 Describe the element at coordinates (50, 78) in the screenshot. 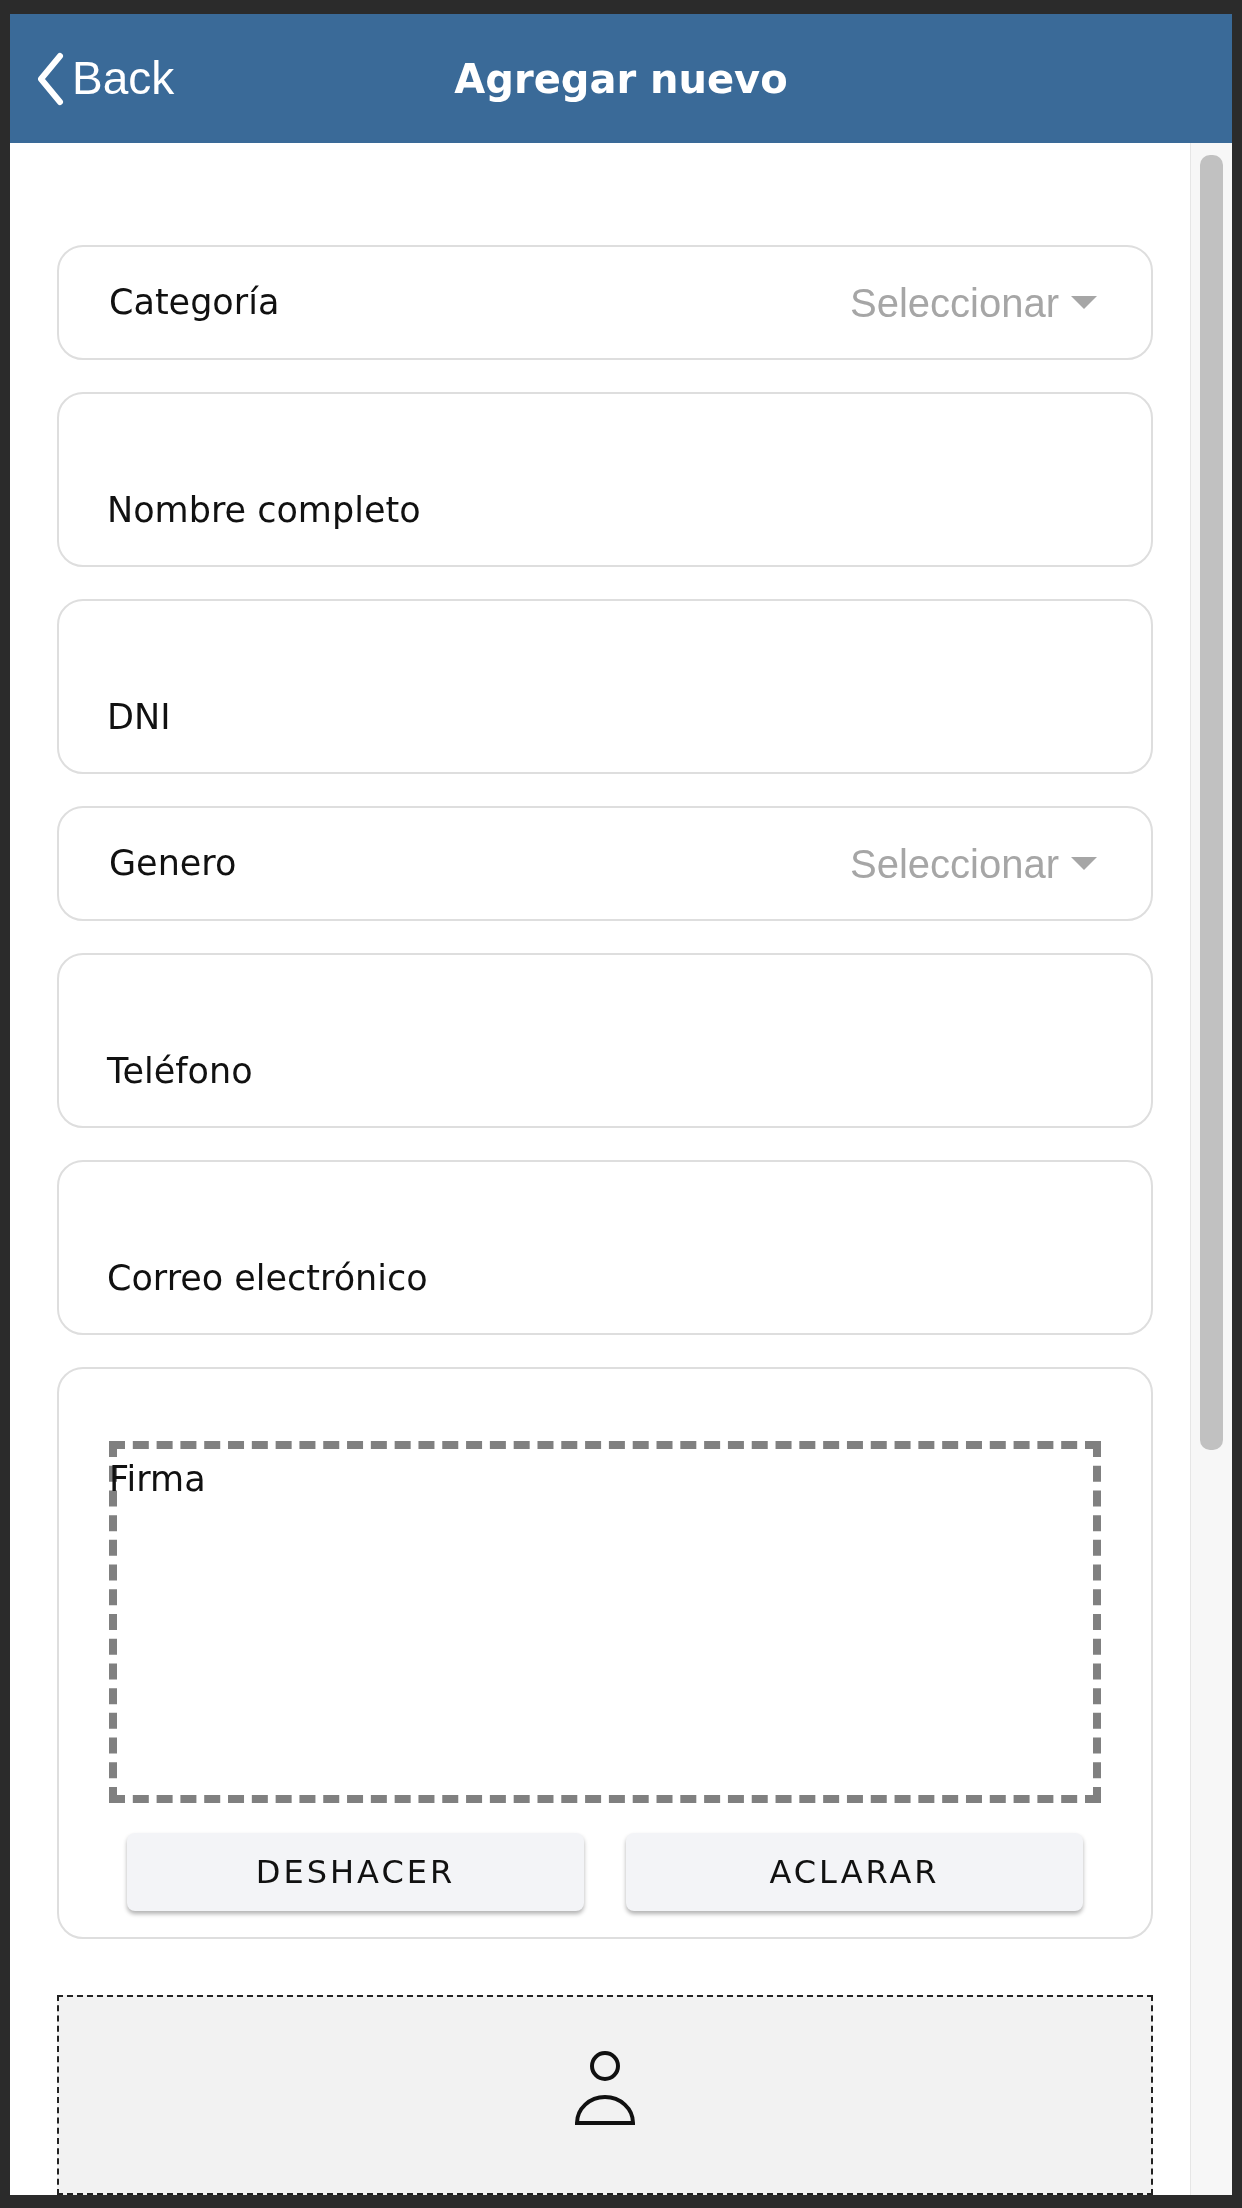

I see `chevron-left-icon` at that location.